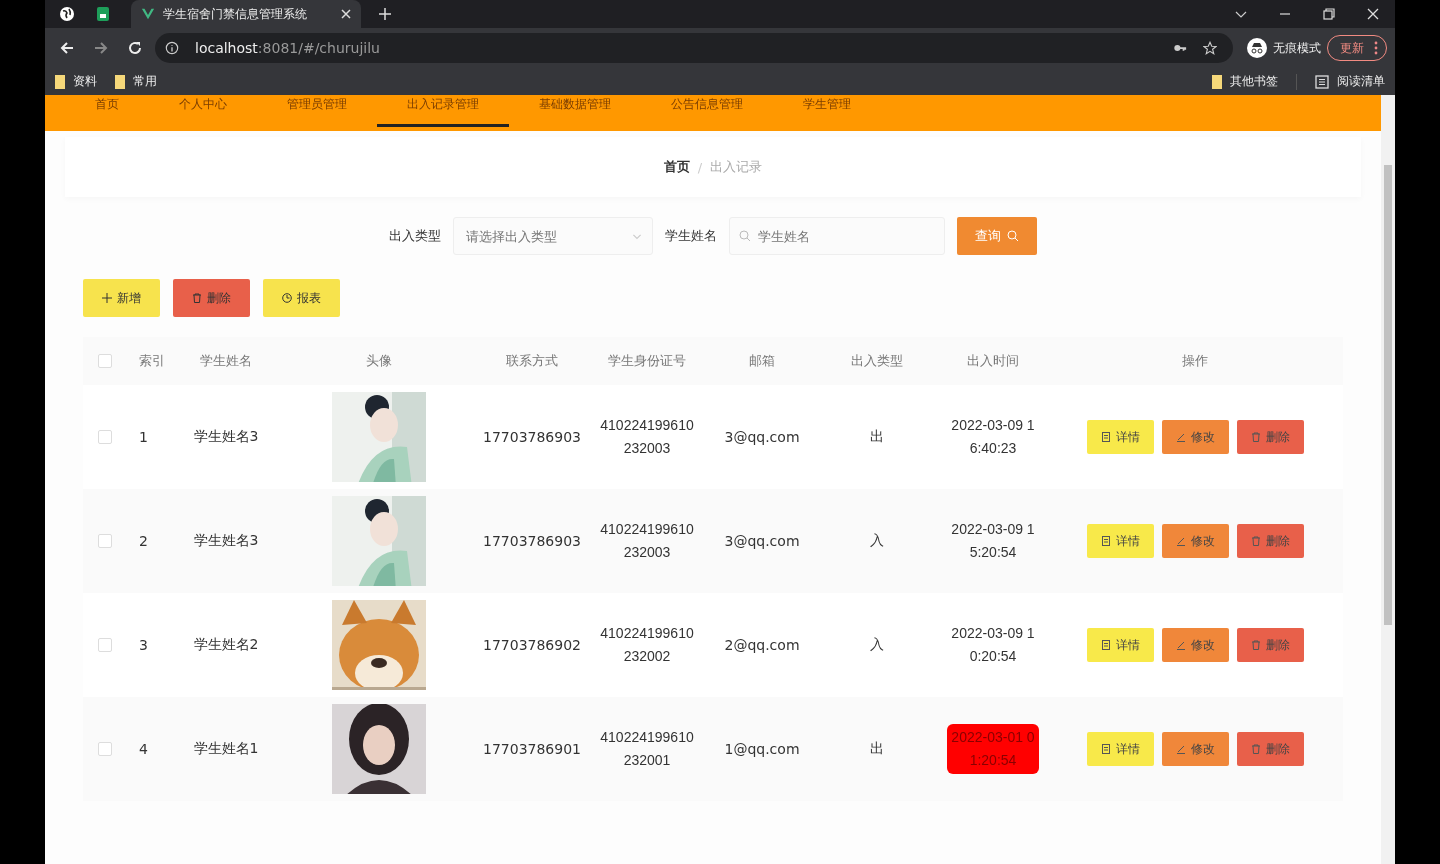 Image resolution: width=1440 pixels, height=864 pixels. I want to click on incognito-label: 无痕模式, so click(1297, 48).